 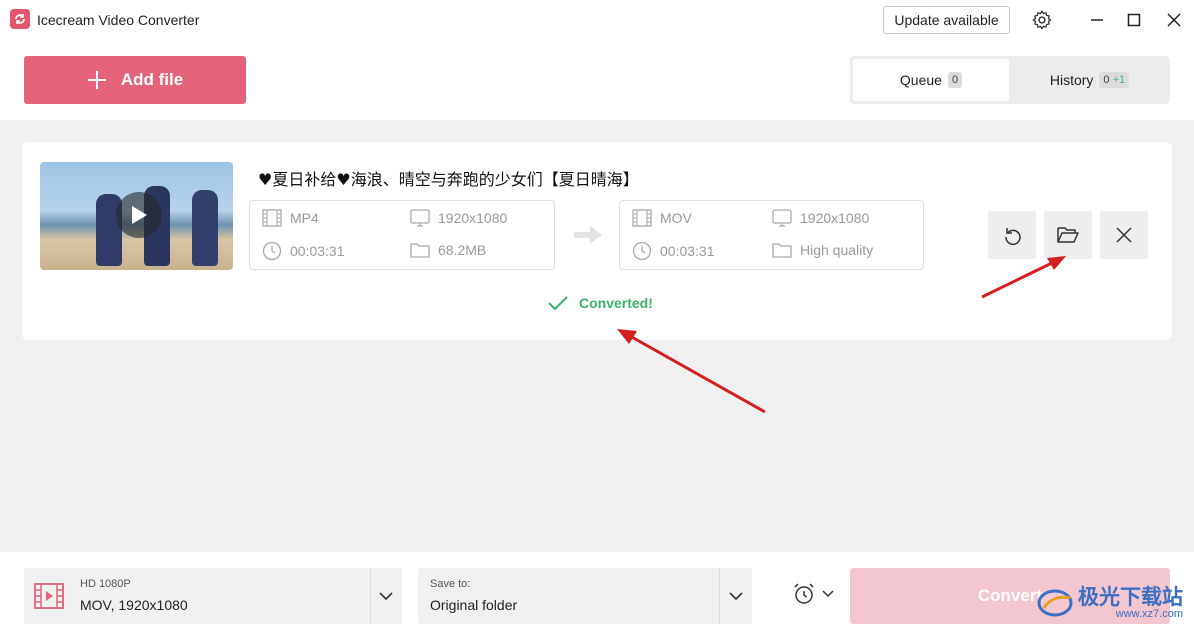 I want to click on conversion-status: Converted!, so click(x=600, y=303).